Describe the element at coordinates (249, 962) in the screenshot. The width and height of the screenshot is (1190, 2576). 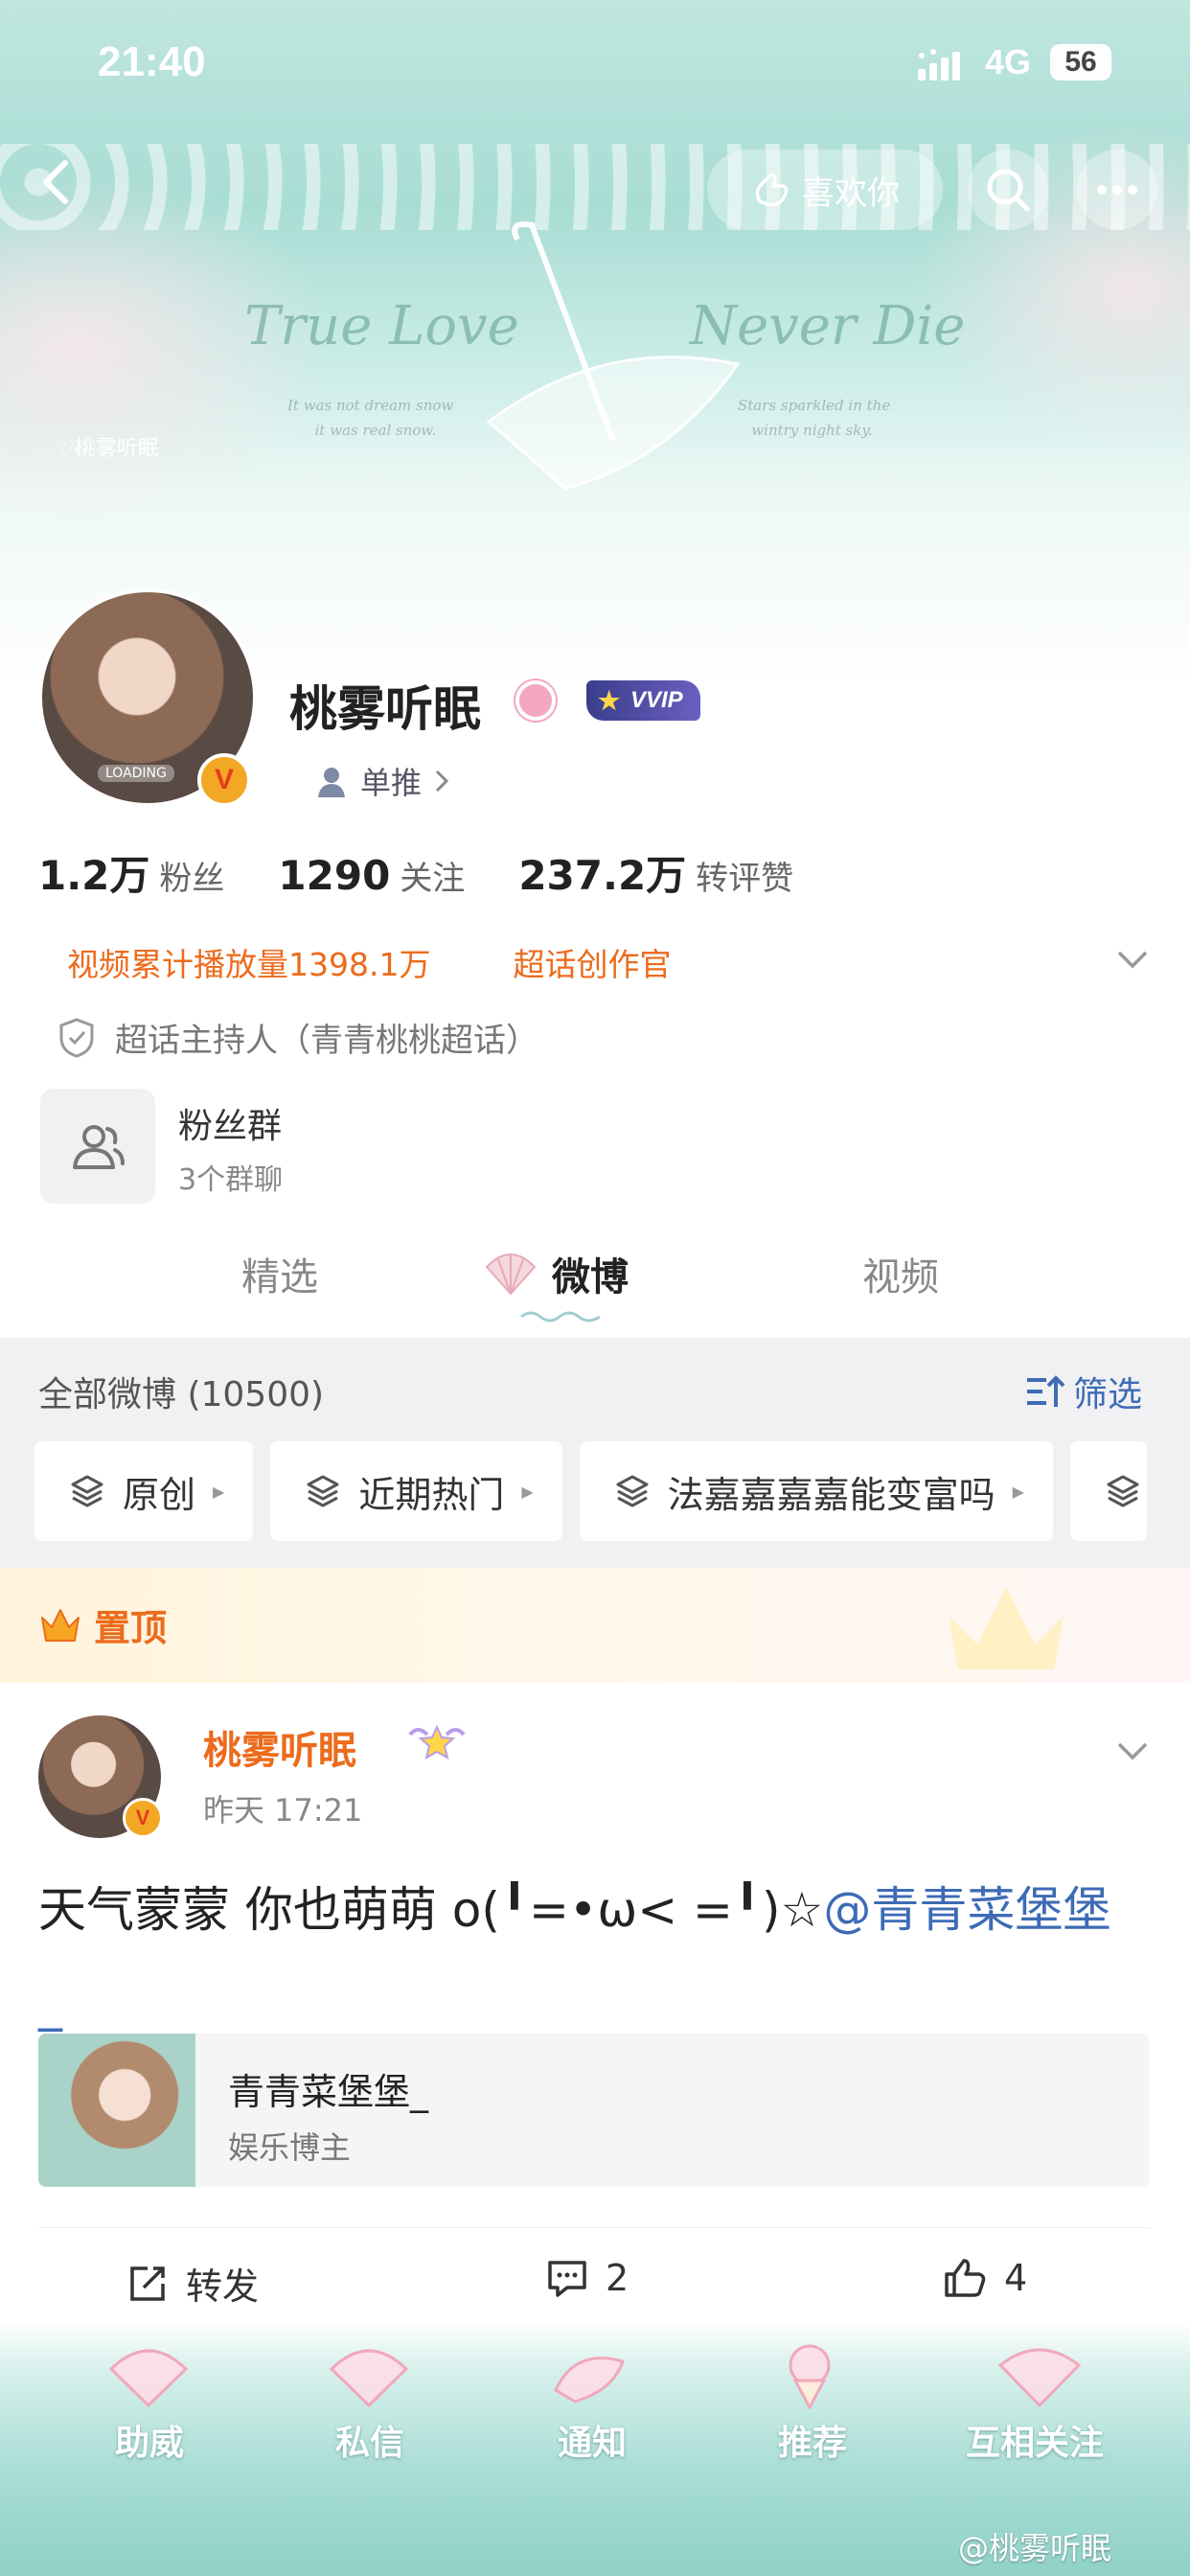
I see `video-plays-link: 视频累计播放量1398.1万` at that location.